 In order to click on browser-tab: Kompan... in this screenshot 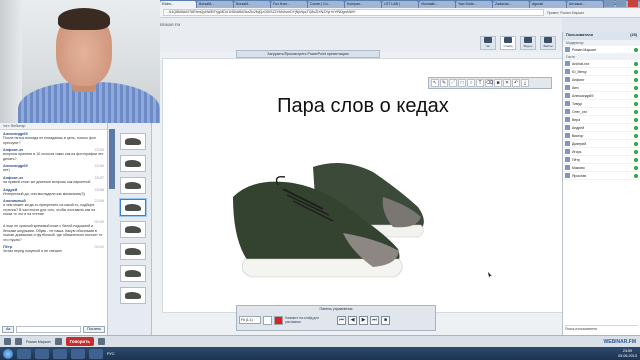, I will do `click(363, 4)`.